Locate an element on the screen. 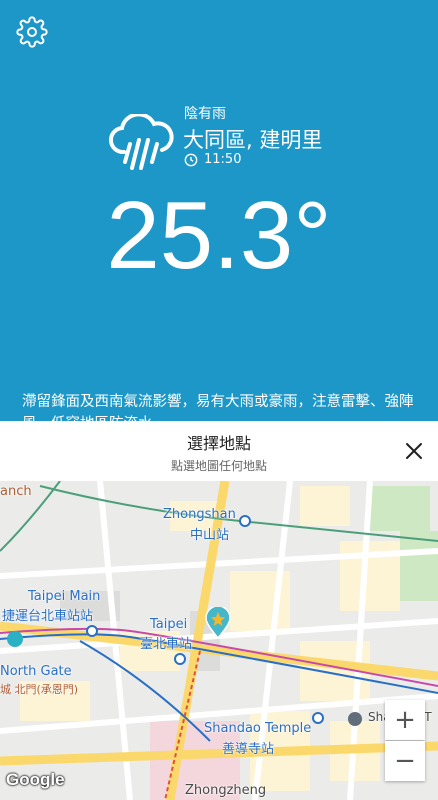 The height and width of the screenshot is (800, 438). sheet-title: 選擇地點 is located at coordinates (218, 443).